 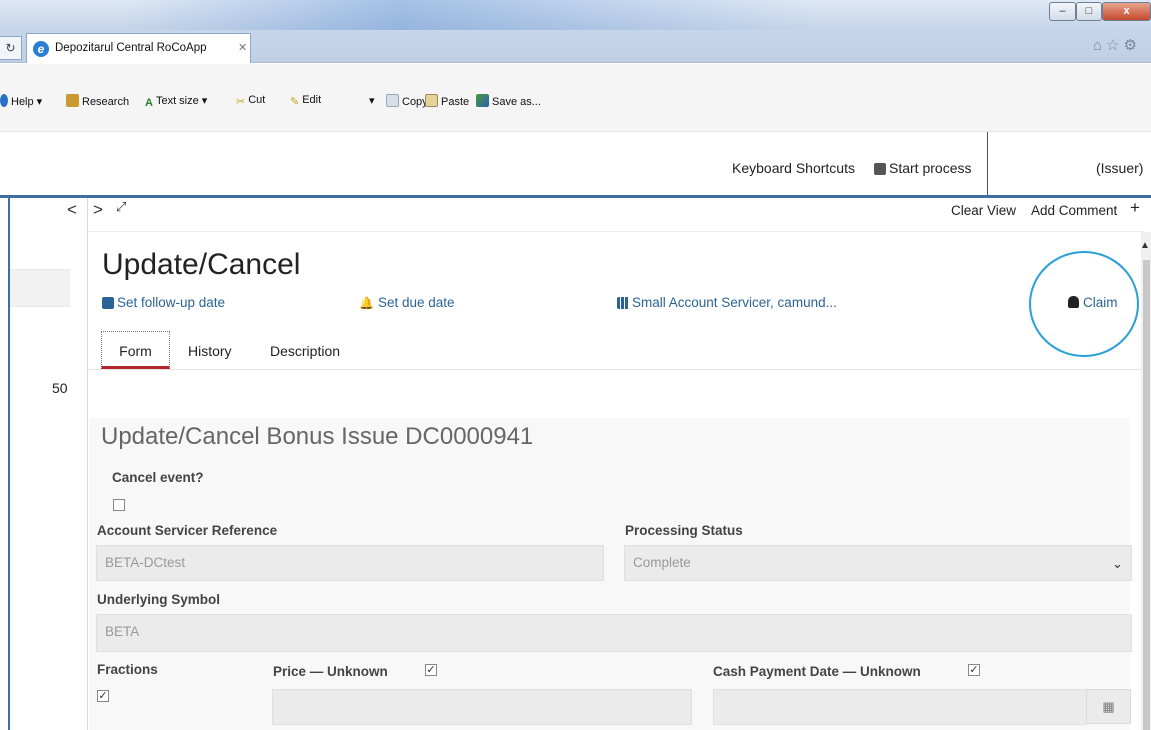 I want to click on list-icon, so click(x=880, y=169).